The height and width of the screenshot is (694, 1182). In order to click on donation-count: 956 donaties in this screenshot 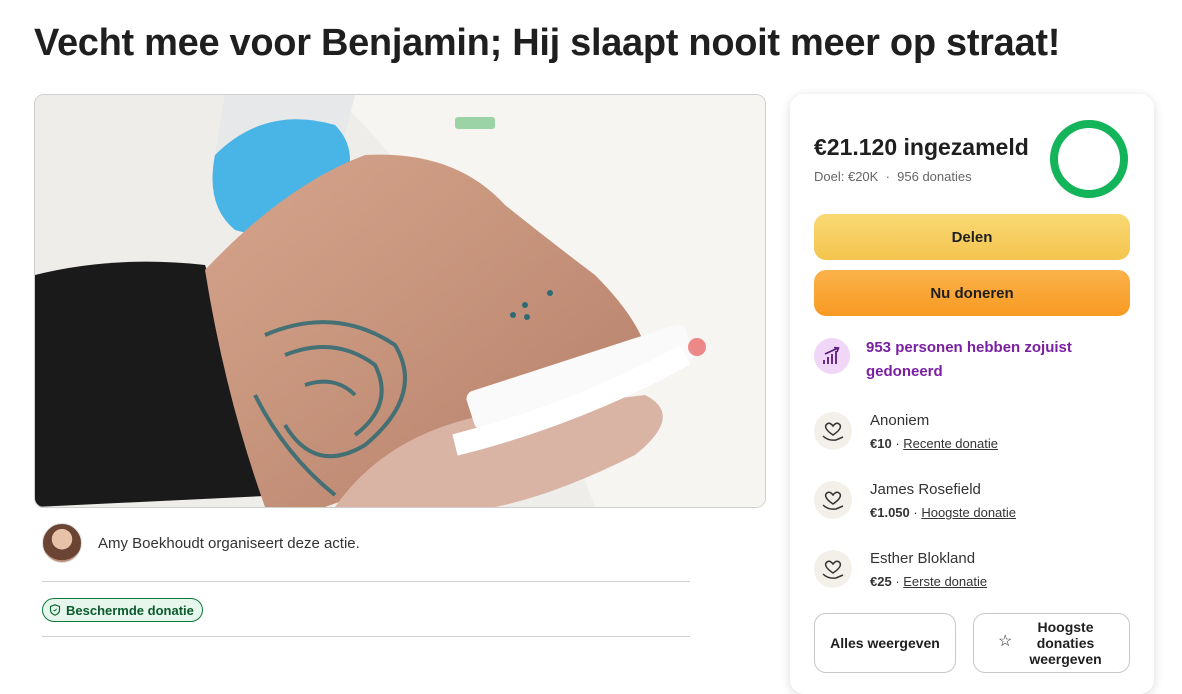, I will do `click(934, 176)`.